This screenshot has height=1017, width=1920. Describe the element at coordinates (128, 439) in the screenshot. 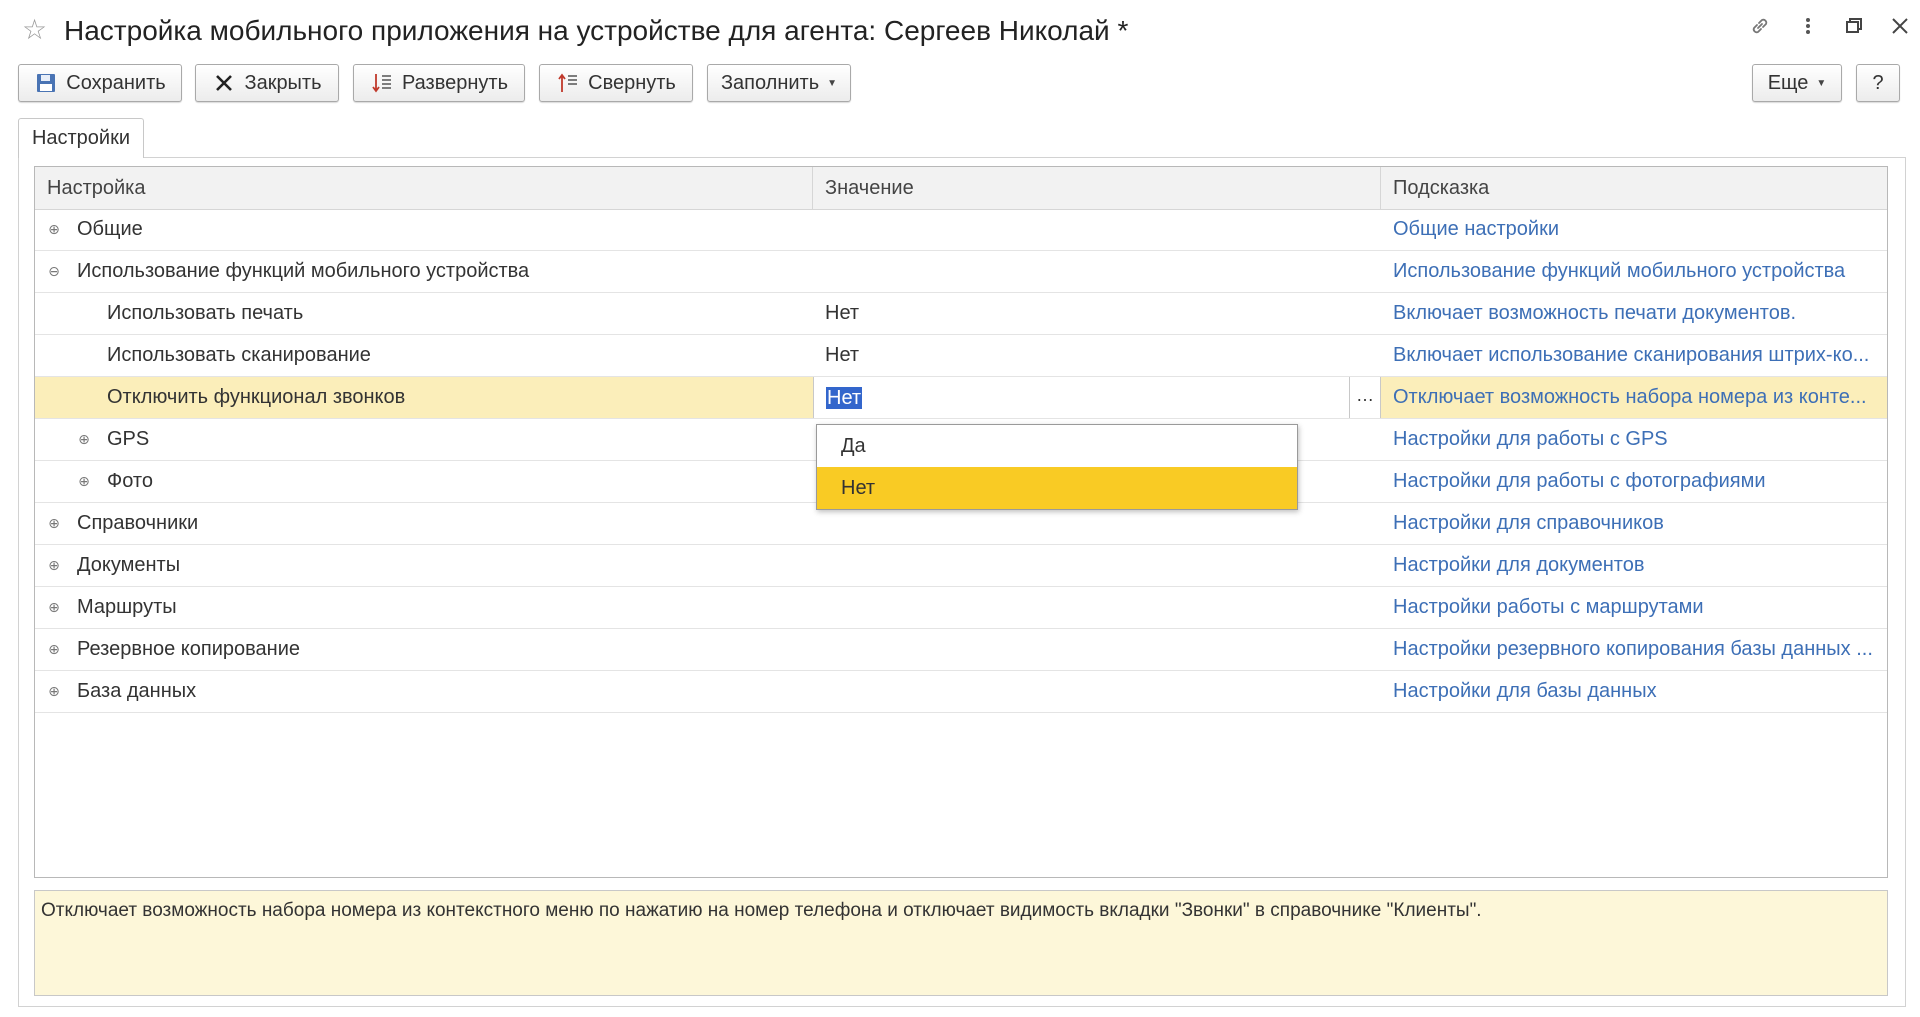

I see `setting-name: GPS` at that location.